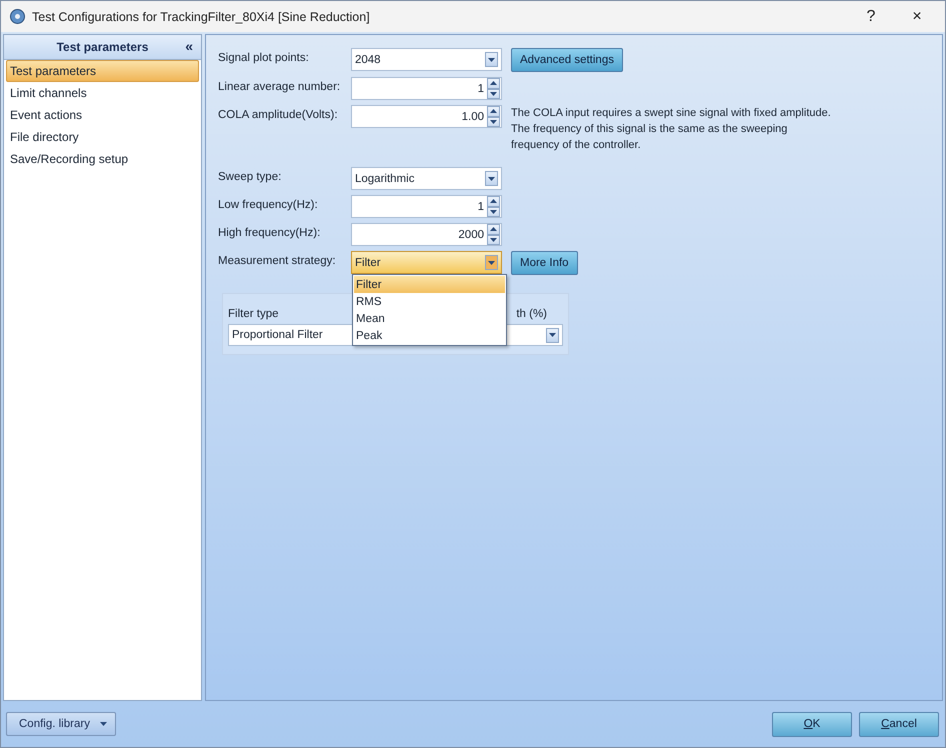 The width and height of the screenshot is (946, 748). What do you see at coordinates (917, 16) in the screenshot?
I see `close-button: ×` at bounding box center [917, 16].